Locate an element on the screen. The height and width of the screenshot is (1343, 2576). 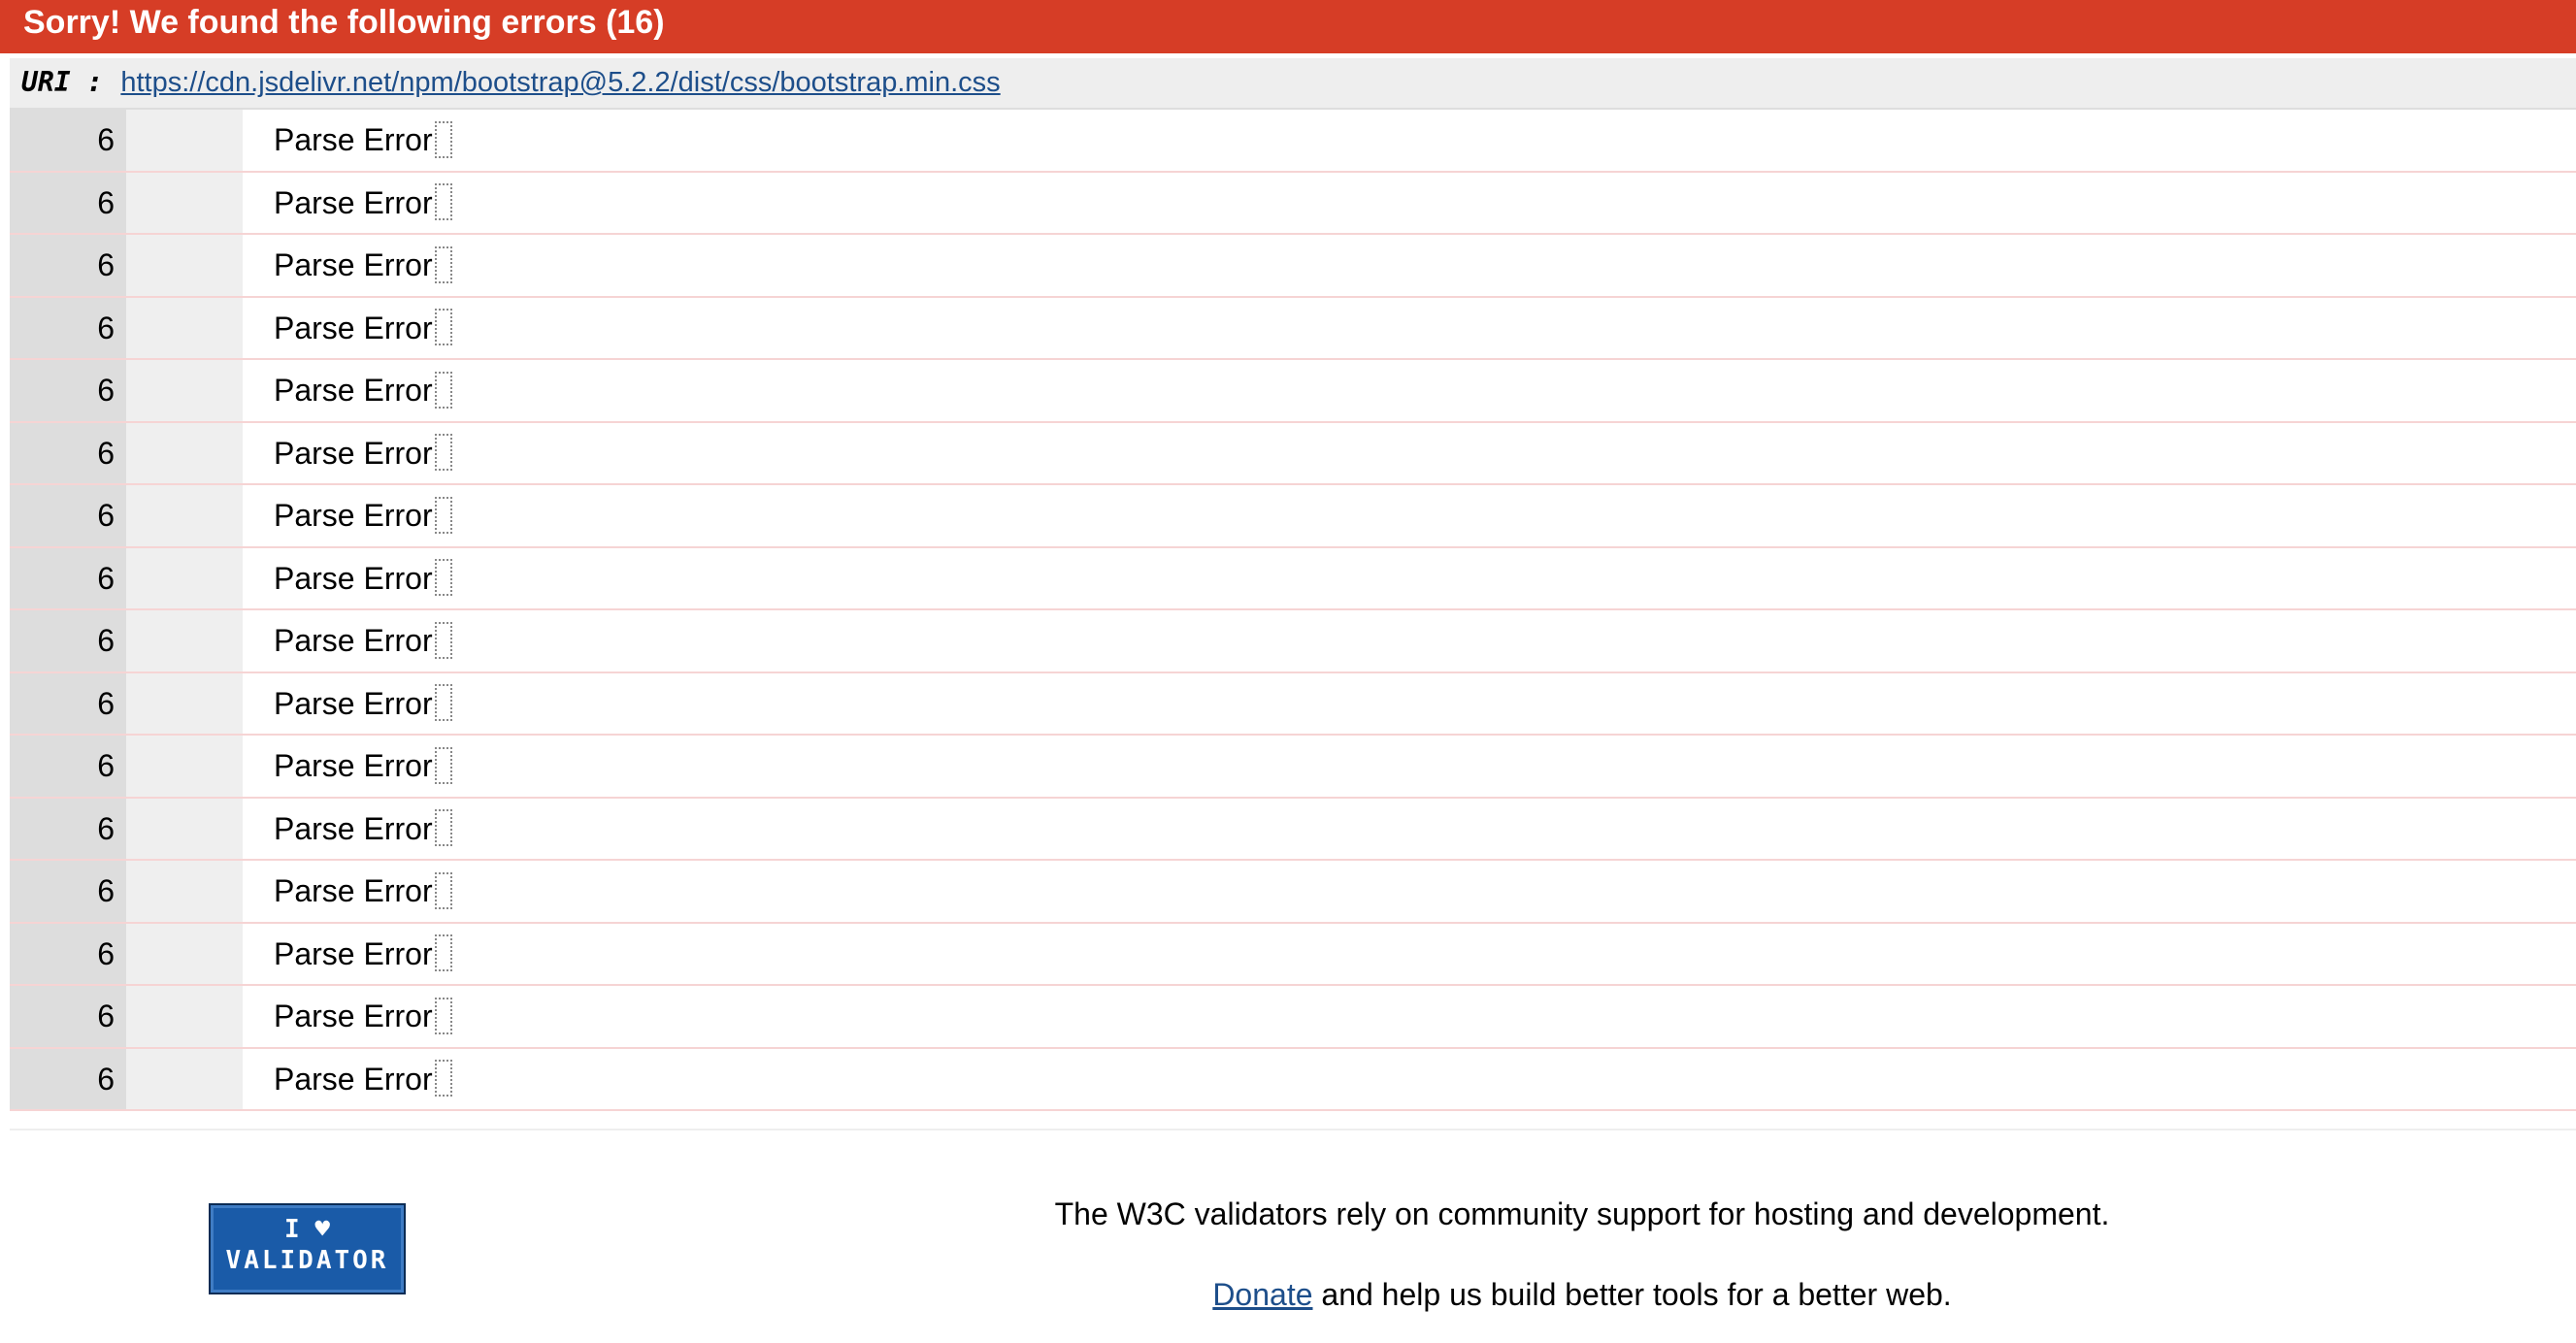
badge-heart-text: I ♥ is located at coordinates (307, 1229).